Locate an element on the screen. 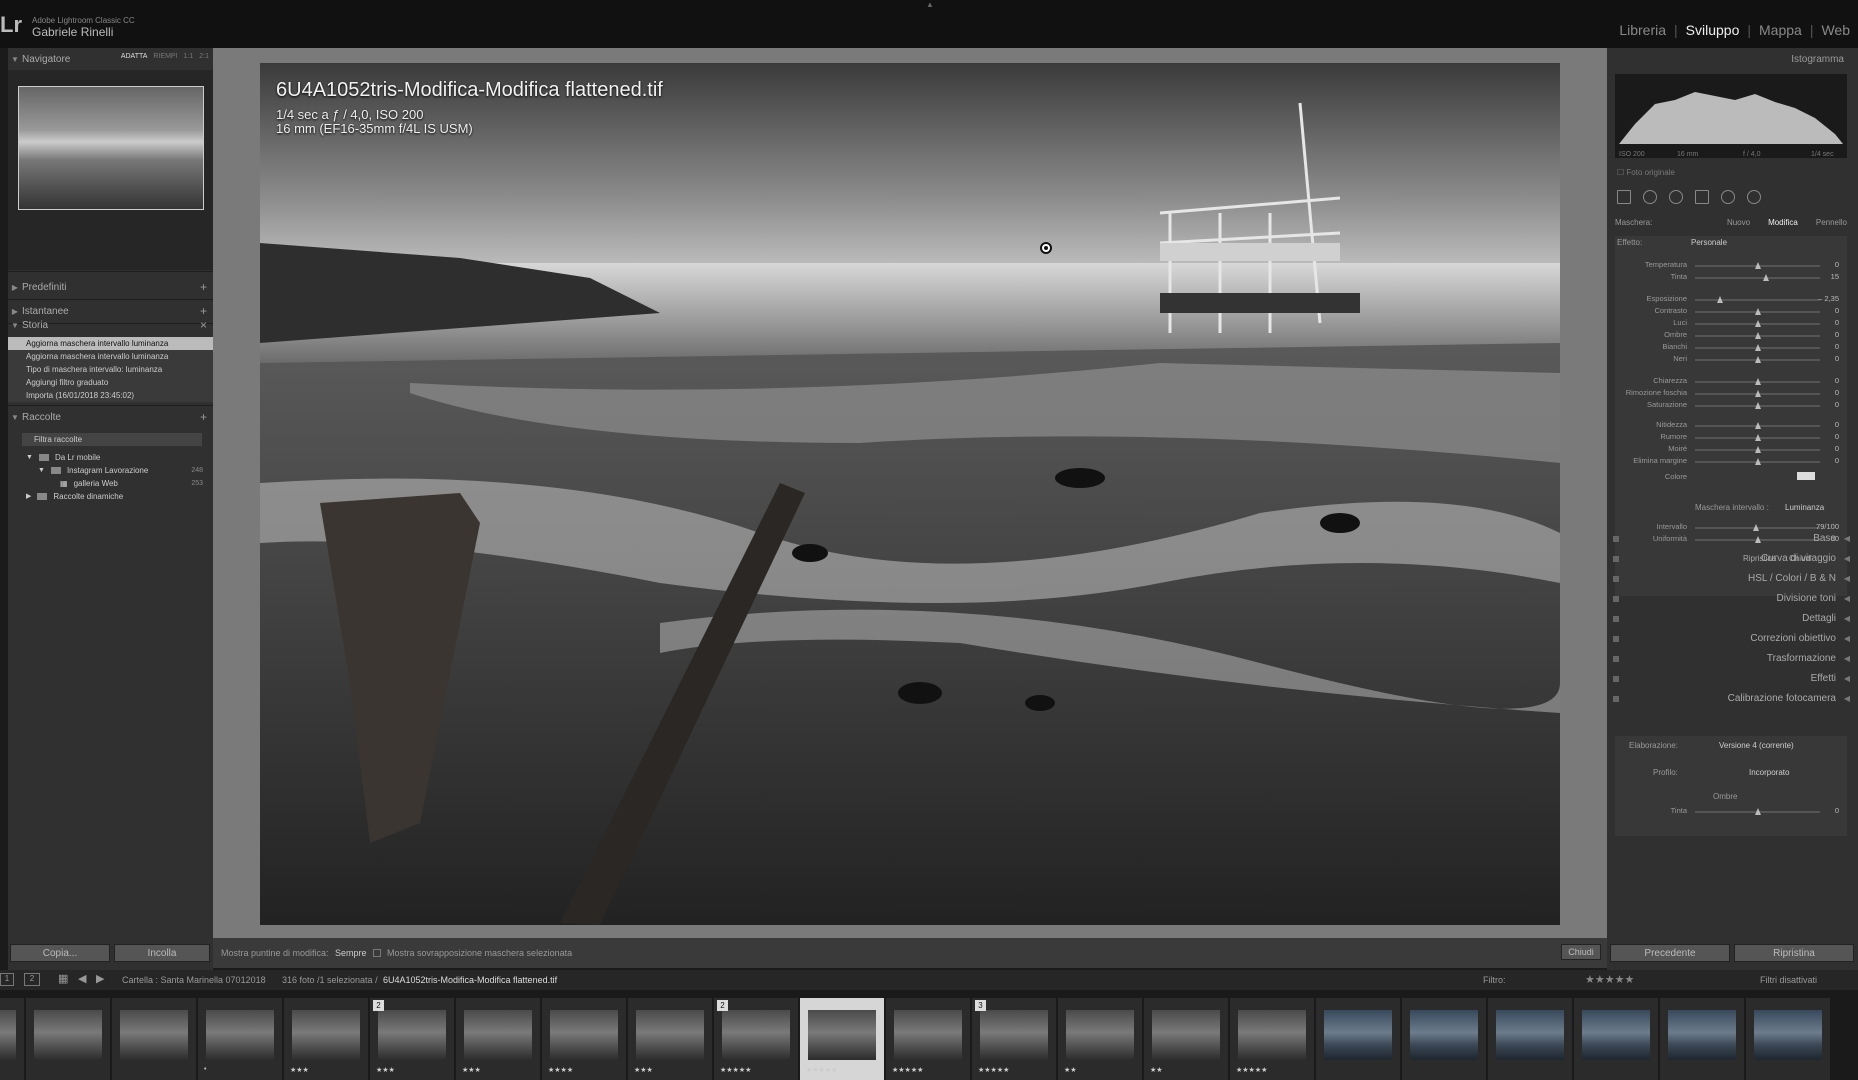 The height and width of the screenshot is (1080, 1858). collection-item: ▦ galleria Web 253 is located at coordinates (136, 483).